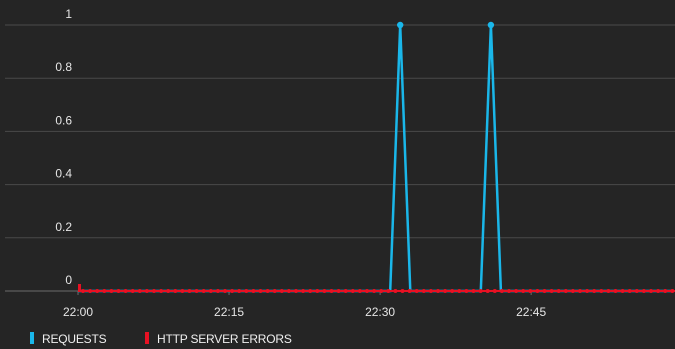 This screenshot has width=675, height=349. I want to click on y-tick-label: 0.8, so click(63, 67).